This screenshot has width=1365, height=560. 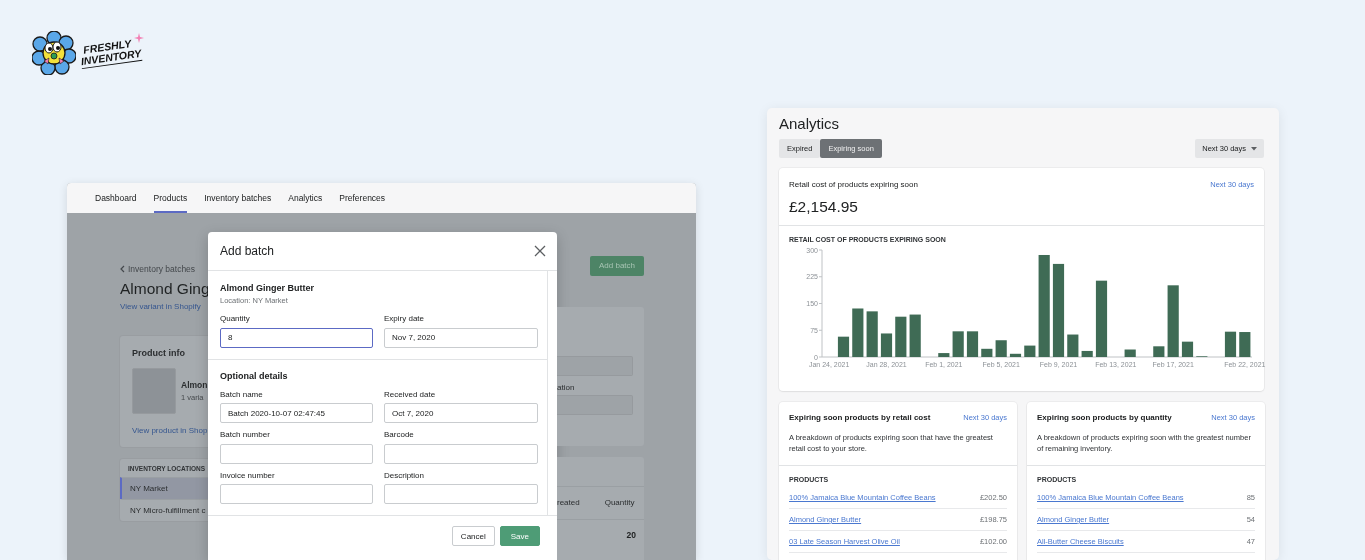 I want to click on page-title: Almond Ging, so click(x=164, y=289).